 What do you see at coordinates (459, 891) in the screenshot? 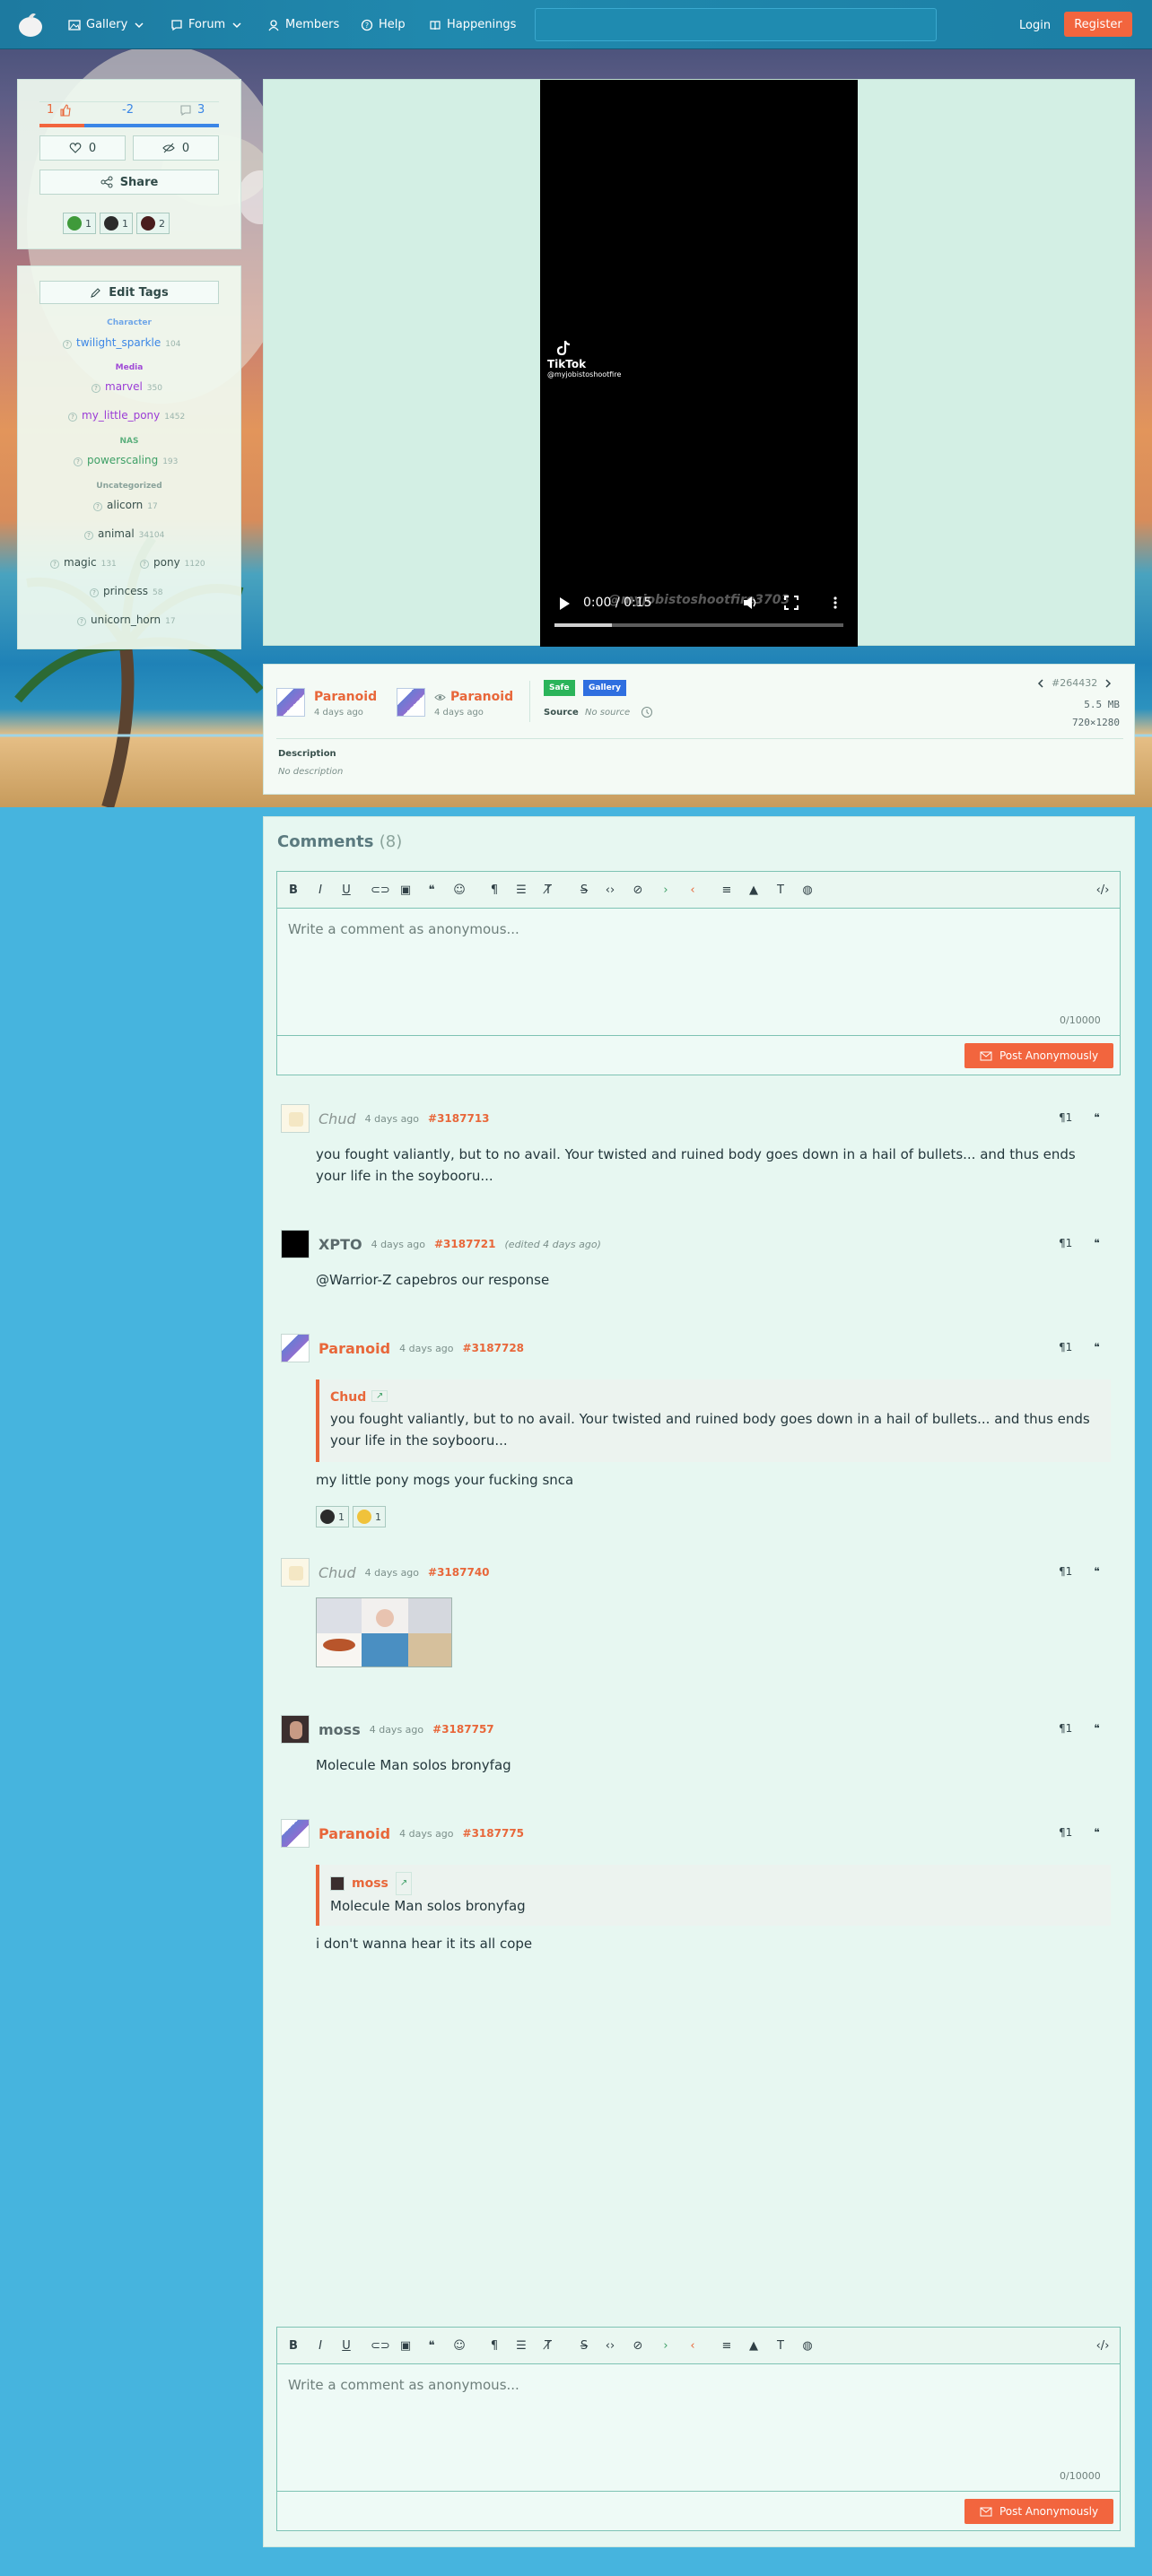
I see `emoji-icon: ☺` at bounding box center [459, 891].